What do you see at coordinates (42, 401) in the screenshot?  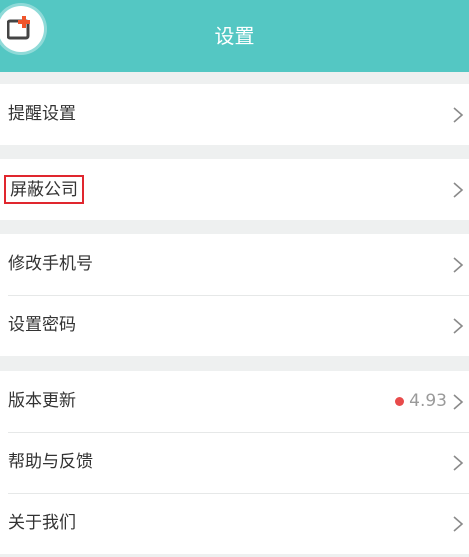 I see `settings-item-label: 版本更新` at bounding box center [42, 401].